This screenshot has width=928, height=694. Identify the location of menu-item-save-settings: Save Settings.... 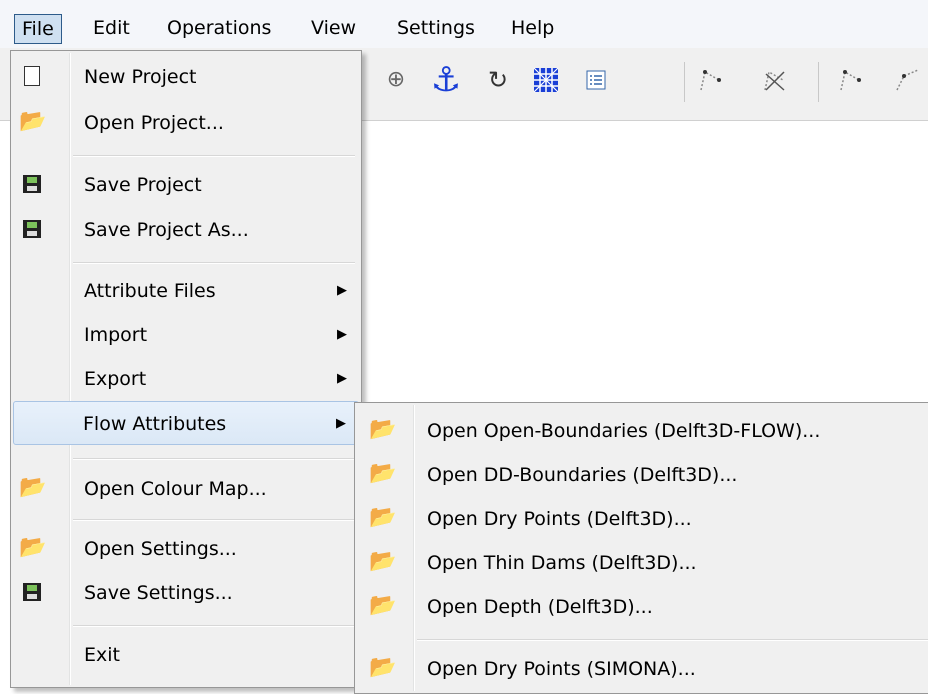
(186, 593).